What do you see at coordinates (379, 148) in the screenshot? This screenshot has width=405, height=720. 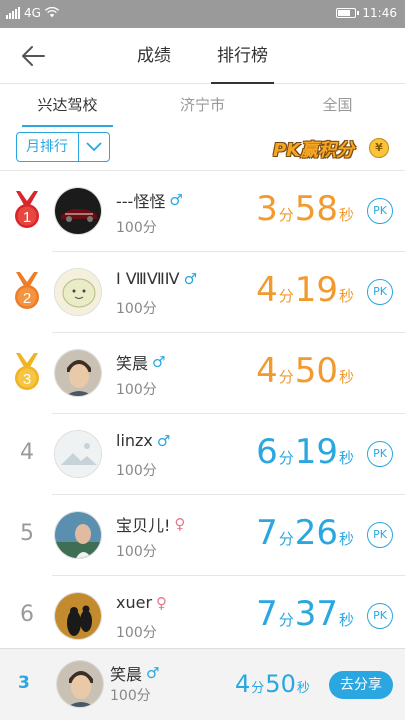 I see `coin-icon: ¥` at bounding box center [379, 148].